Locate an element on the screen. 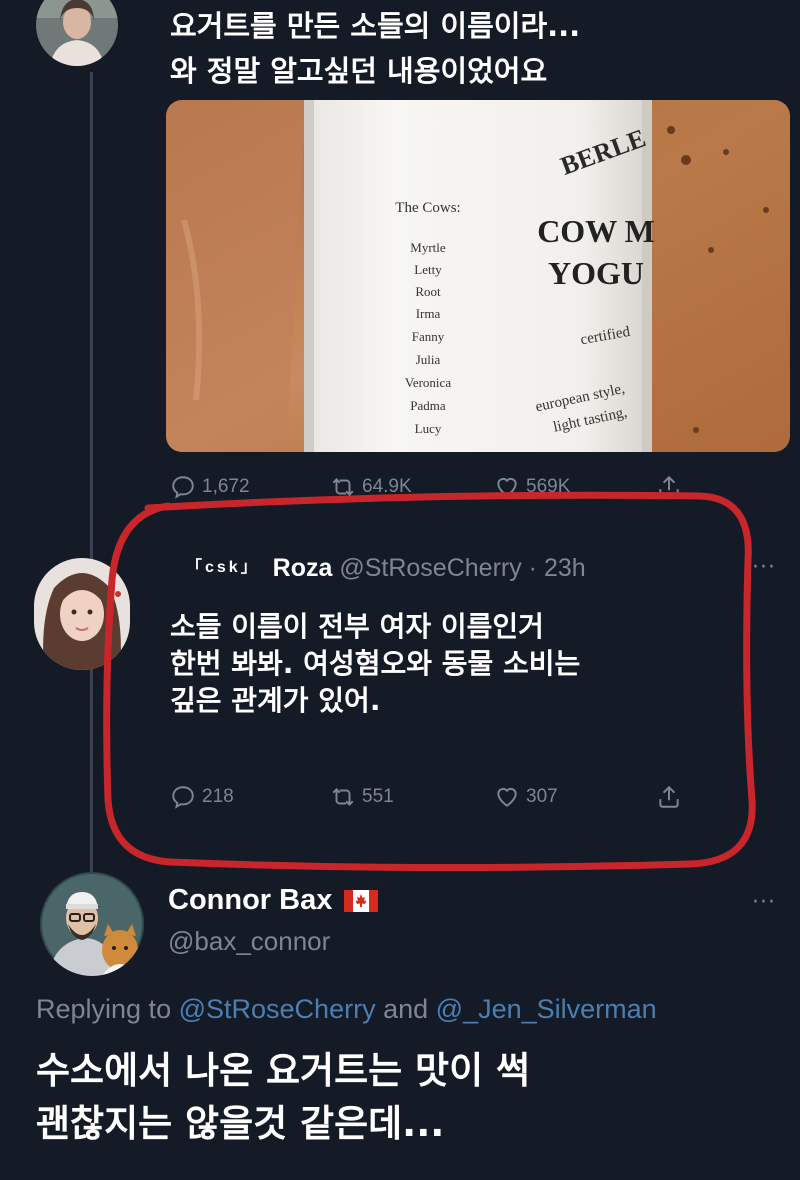 Image resolution: width=800 pixels, height=1180 pixels. retweet-button: 64.9K is located at coordinates (371, 487).